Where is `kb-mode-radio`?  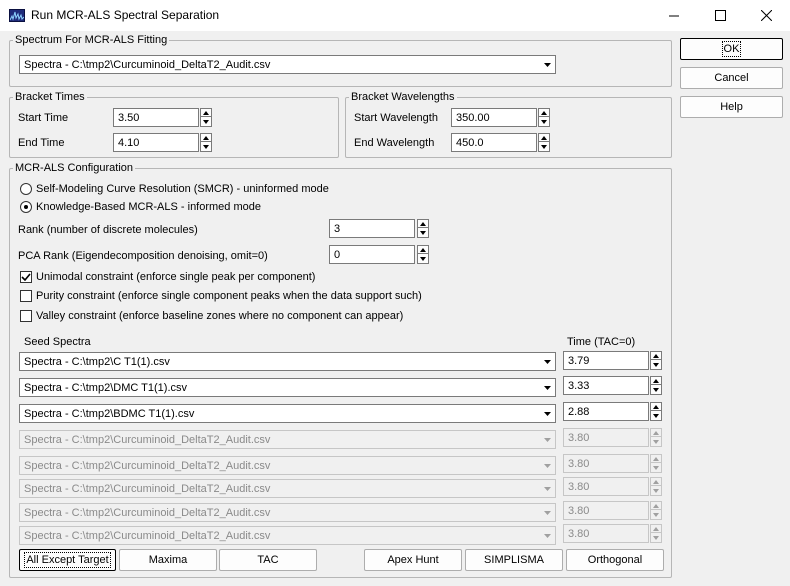
kb-mode-radio is located at coordinates (26, 207).